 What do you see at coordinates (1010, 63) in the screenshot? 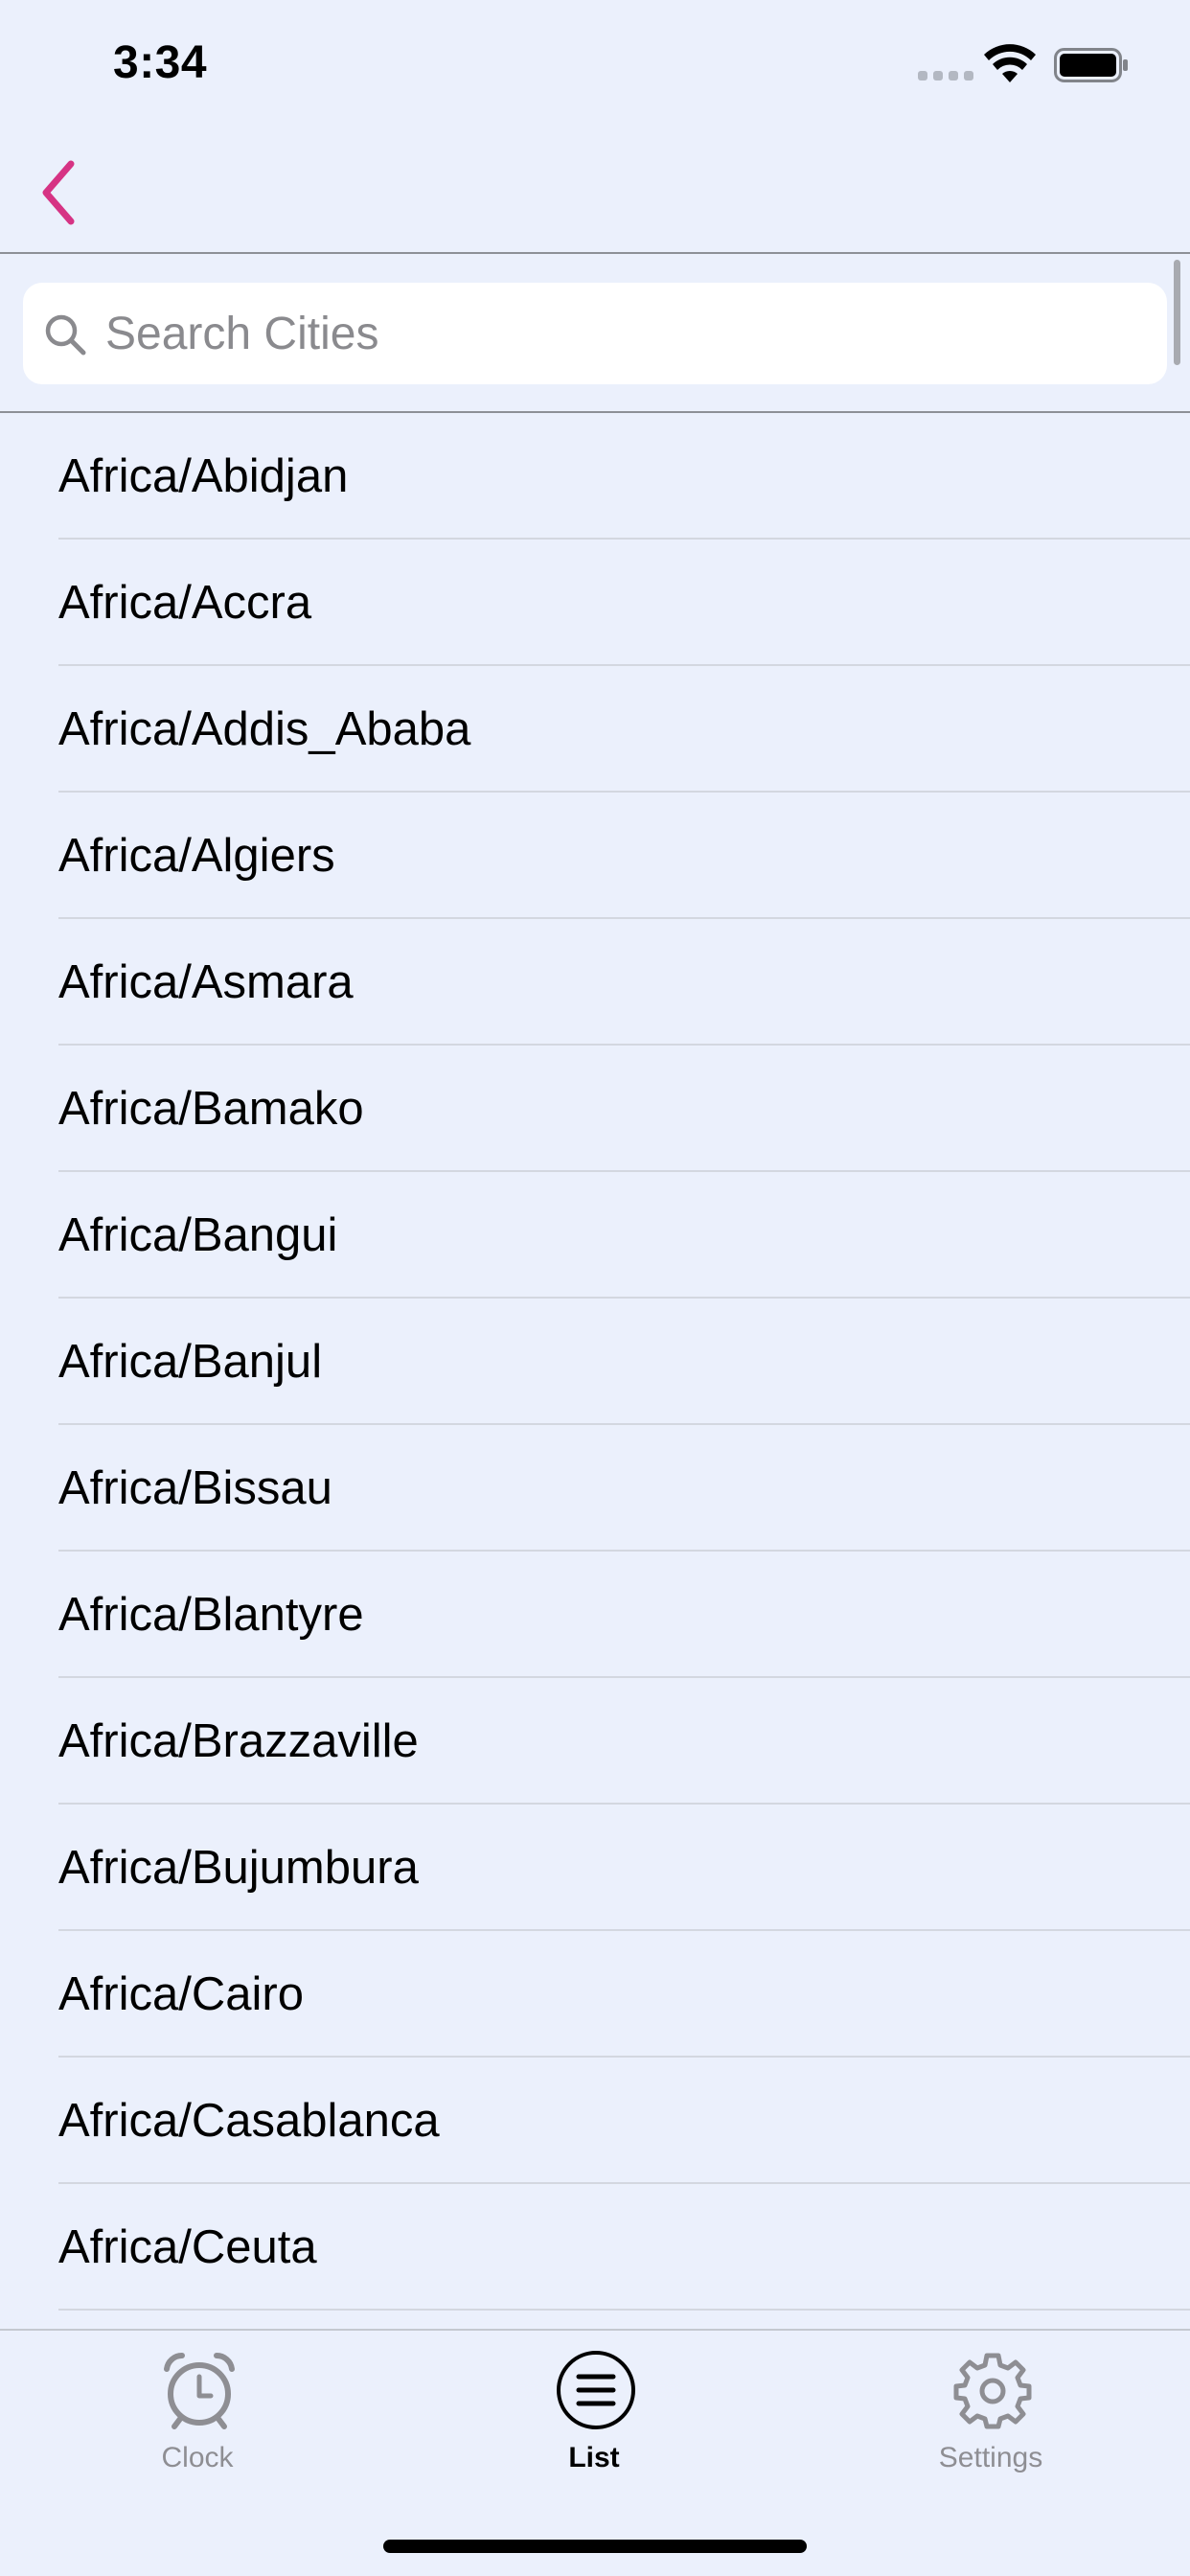
I see `wifi-icon` at bounding box center [1010, 63].